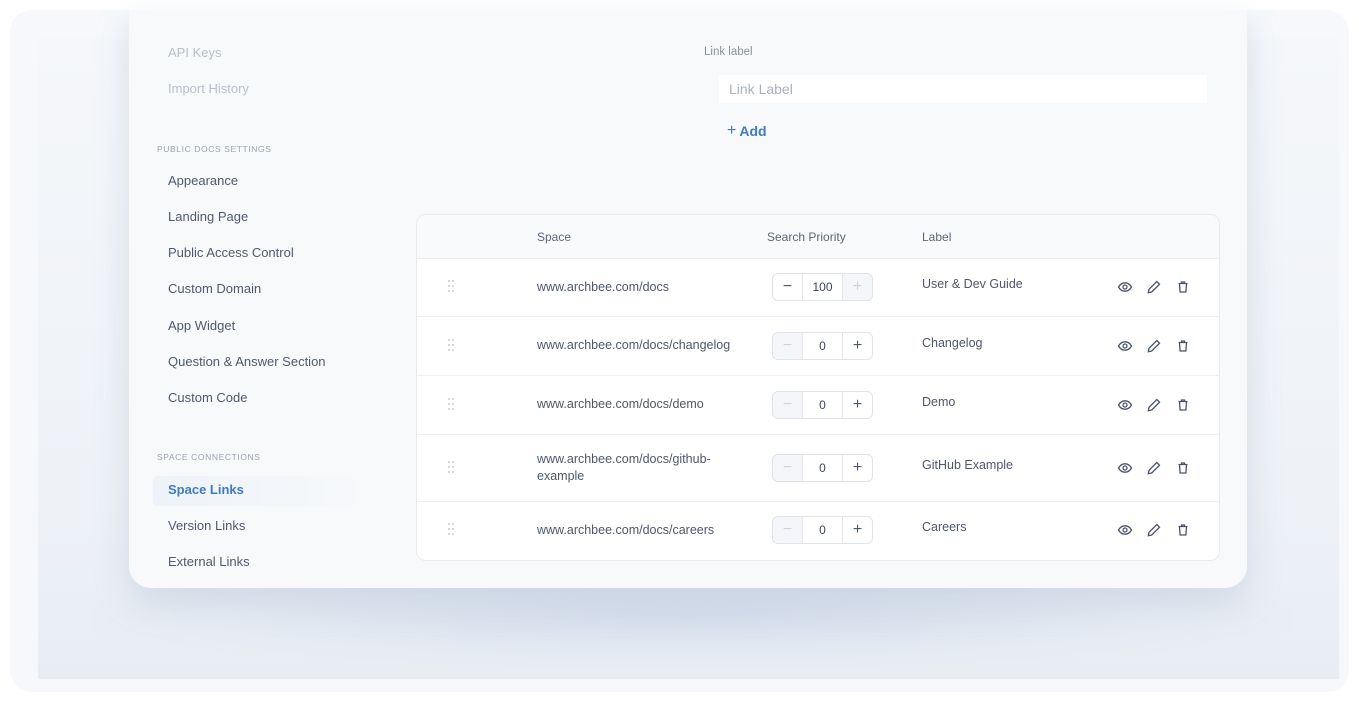  What do you see at coordinates (201, 325) in the screenshot?
I see `sidebar-item-app-widget: App Widget` at bounding box center [201, 325].